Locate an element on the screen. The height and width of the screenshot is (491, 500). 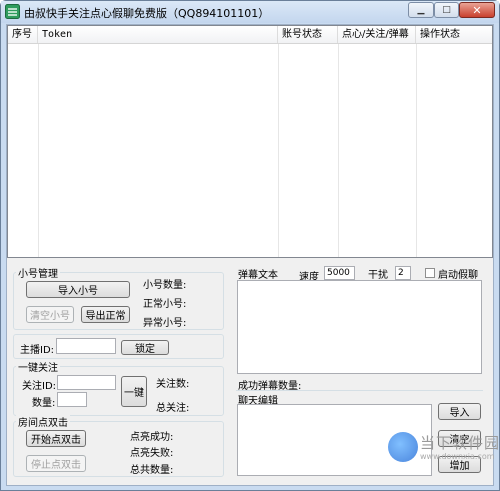
abnormal-account-label: 异常小号: is located at coordinates (165, 323).